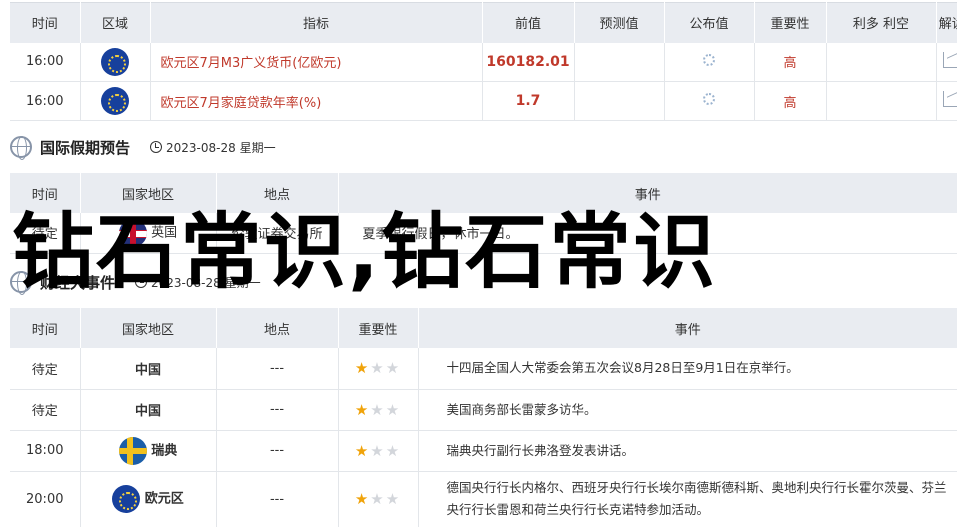 The image size is (957, 527). Describe the element at coordinates (687, 369) in the screenshot. I see `row-event: 十四届全国人大常委会第五次会议8月28日至9月1日在京举行。` at that location.